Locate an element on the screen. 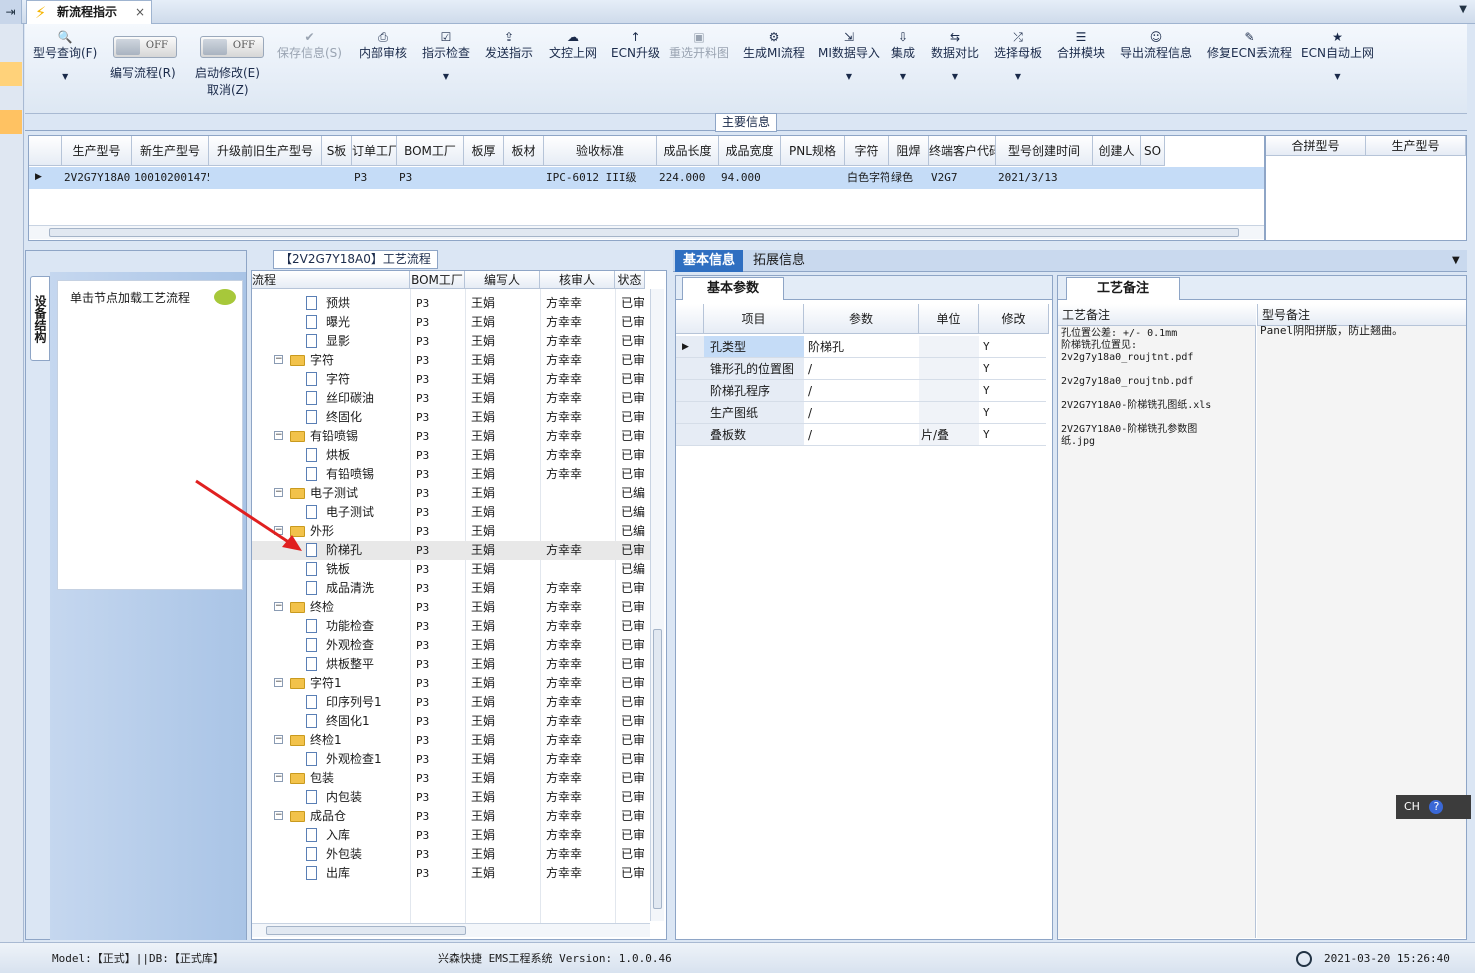 The height and width of the screenshot is (973, 1475). table-row: 锥形孔的位置图 / Y is located at coordinates (861, 369).